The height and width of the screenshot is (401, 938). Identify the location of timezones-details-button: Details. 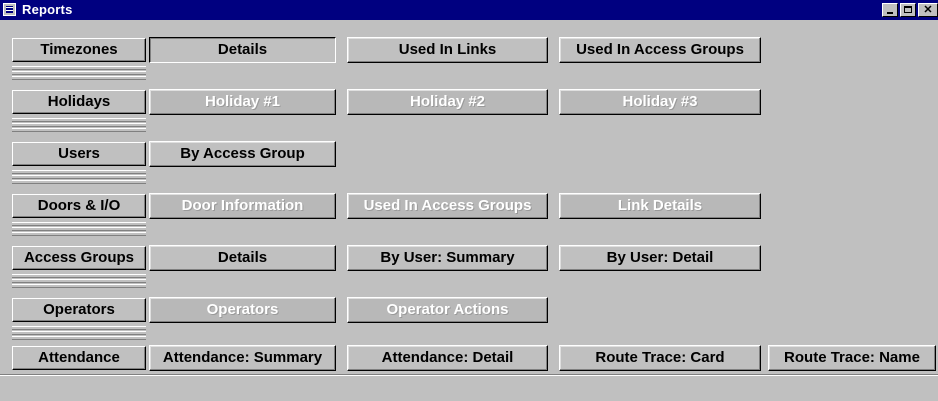
(242, 50).